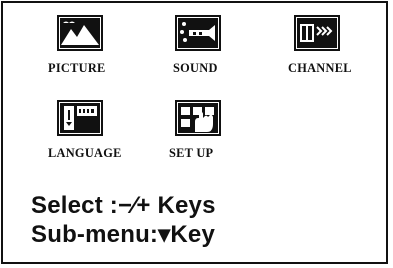 This screenshot has height=268, width=393. What do you see at coordinates (198, 33) in the screenshot?
I see `sound-icon` at bounding box center [198, 33].